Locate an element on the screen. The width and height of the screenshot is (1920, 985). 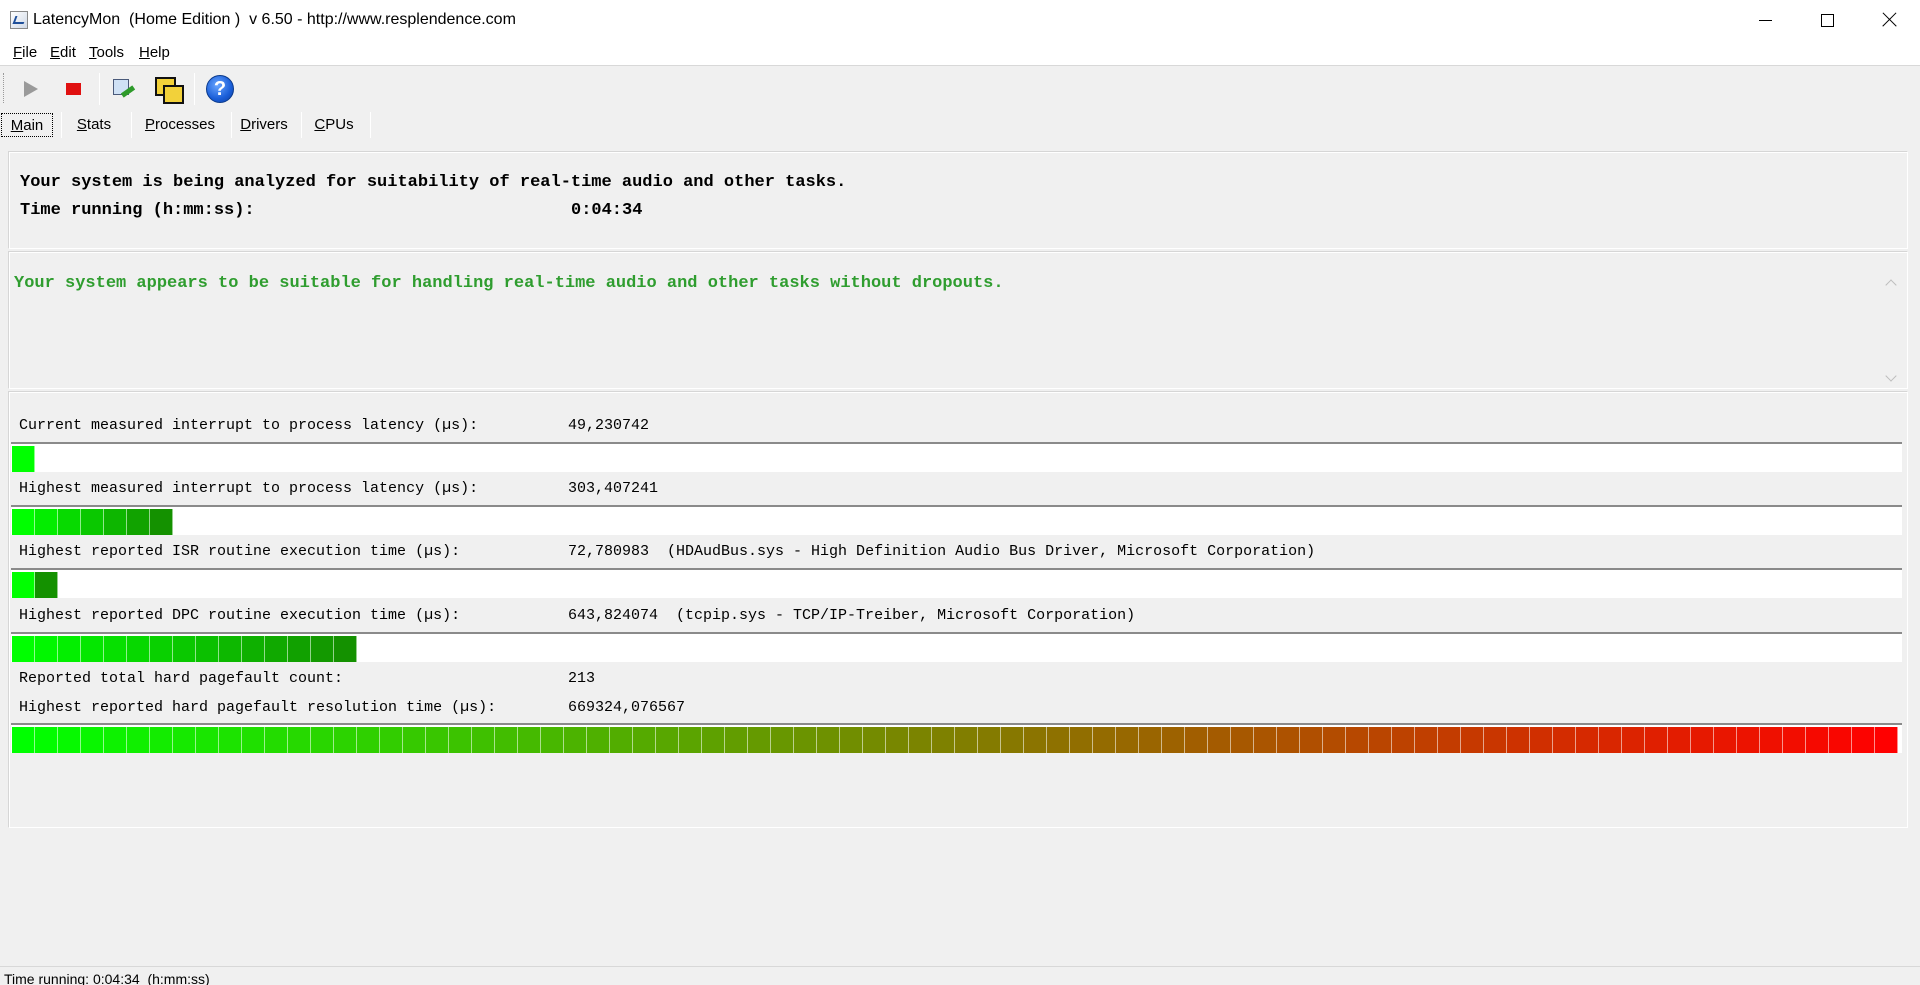
tab-drivers: Drivers is located at coordinates (264, 125).